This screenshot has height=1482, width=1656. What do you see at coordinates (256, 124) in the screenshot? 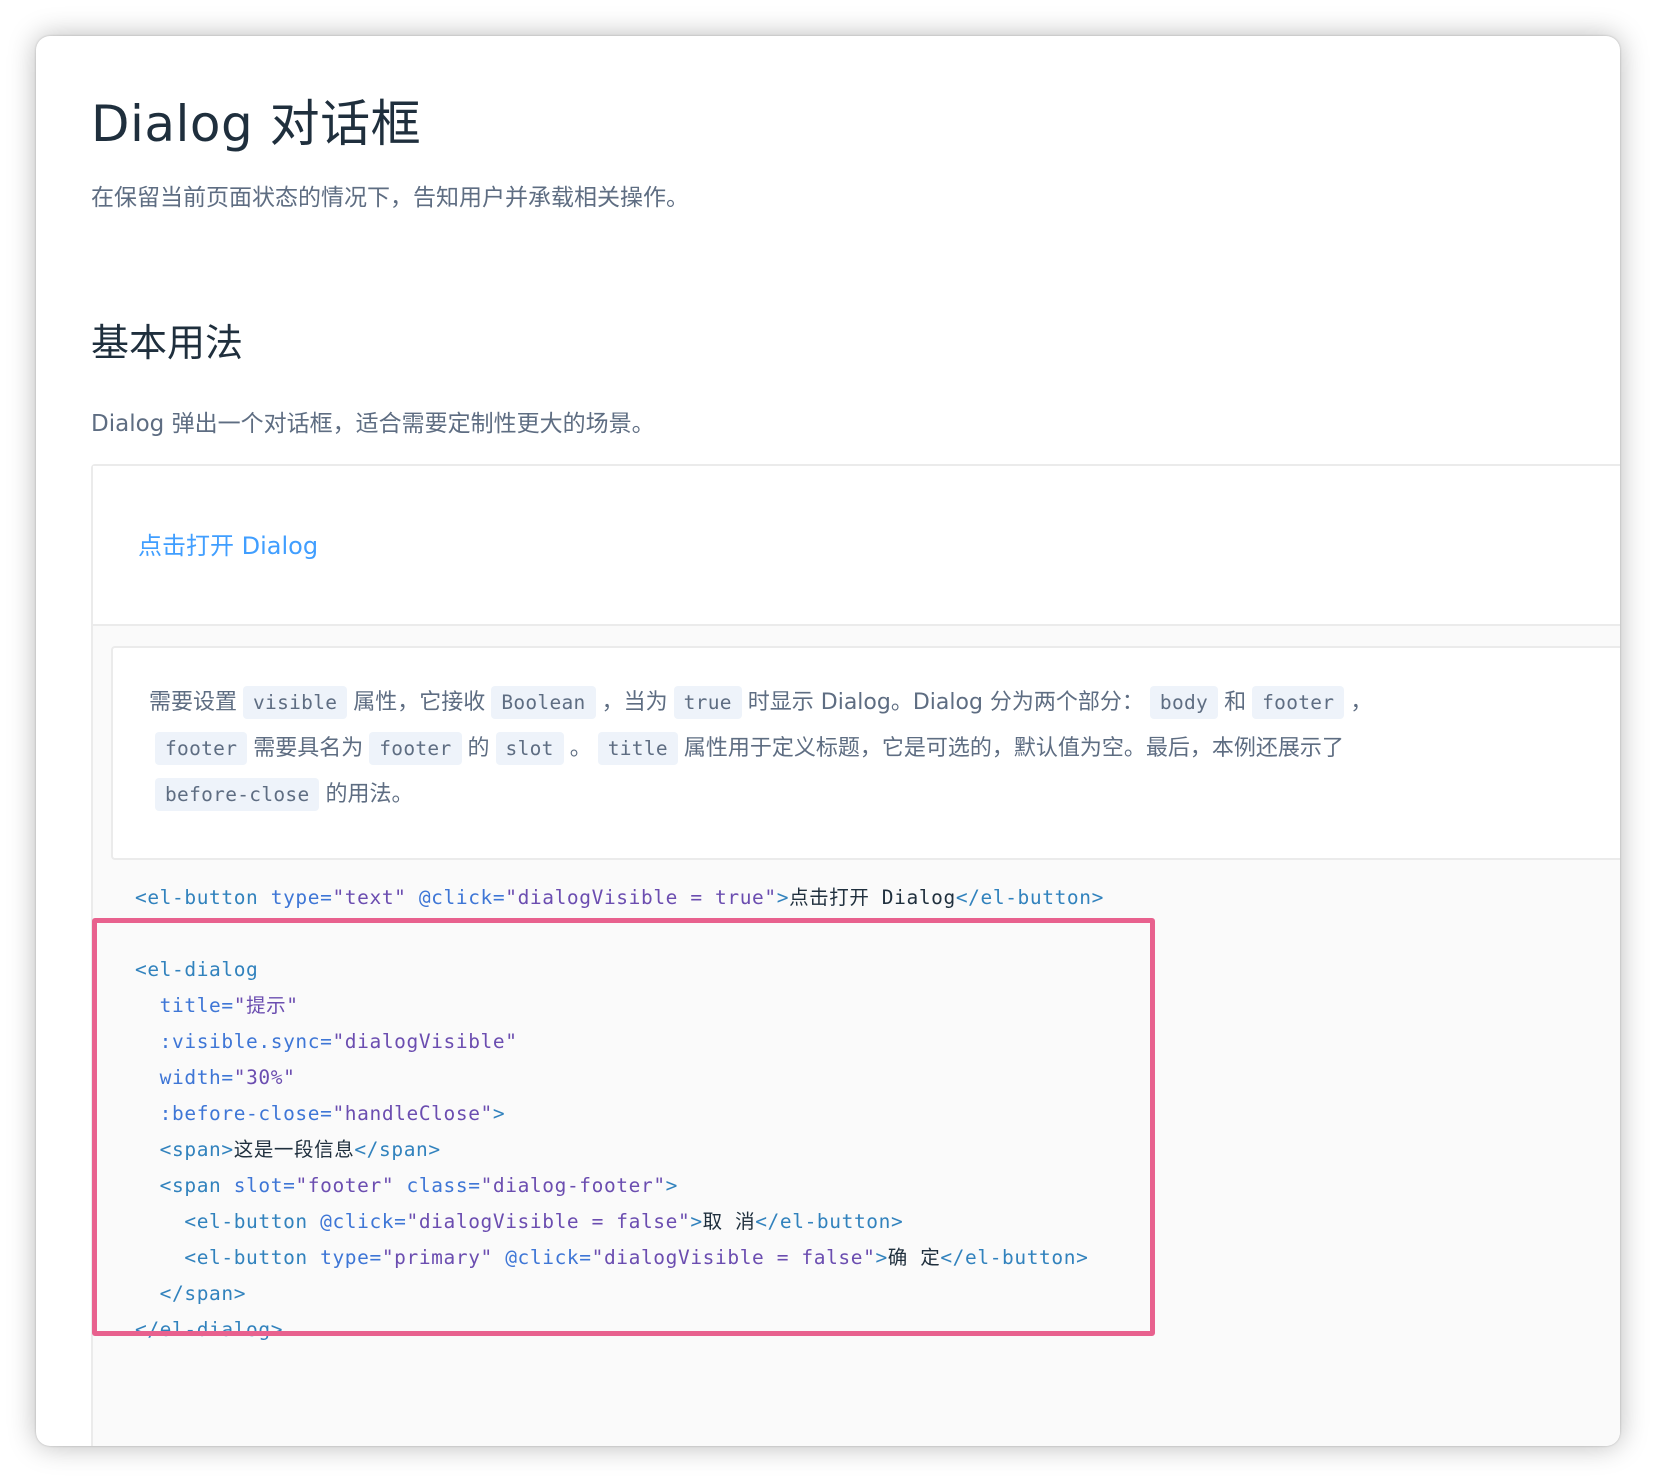
I see `page-title: Dialog 对话框` at bounding box center [256, 124].